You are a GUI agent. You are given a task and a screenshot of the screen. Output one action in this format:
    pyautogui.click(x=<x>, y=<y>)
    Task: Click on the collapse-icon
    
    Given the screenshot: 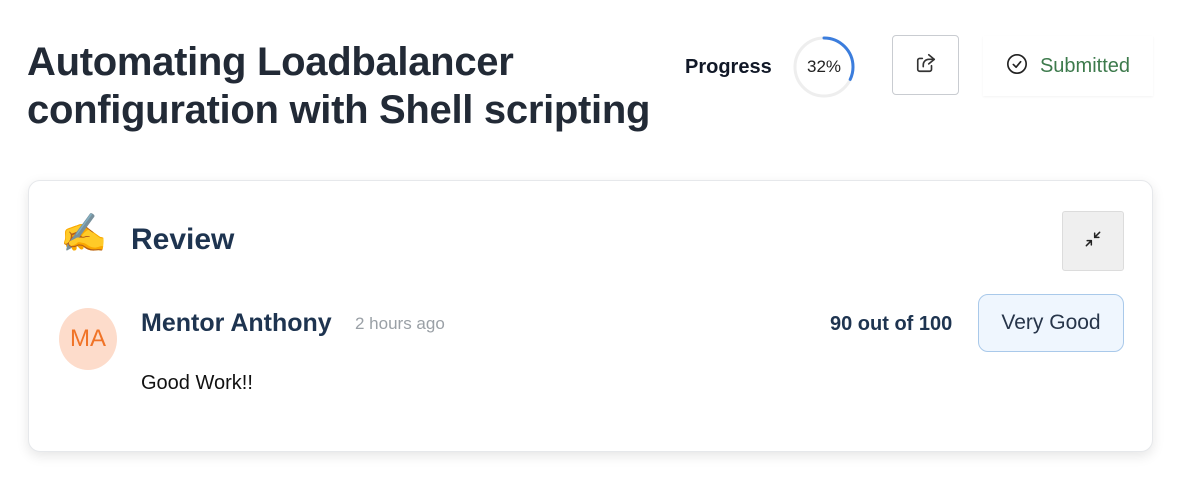 What is the action you would take?
    pyautogui.click(x=1093, y=241)
    